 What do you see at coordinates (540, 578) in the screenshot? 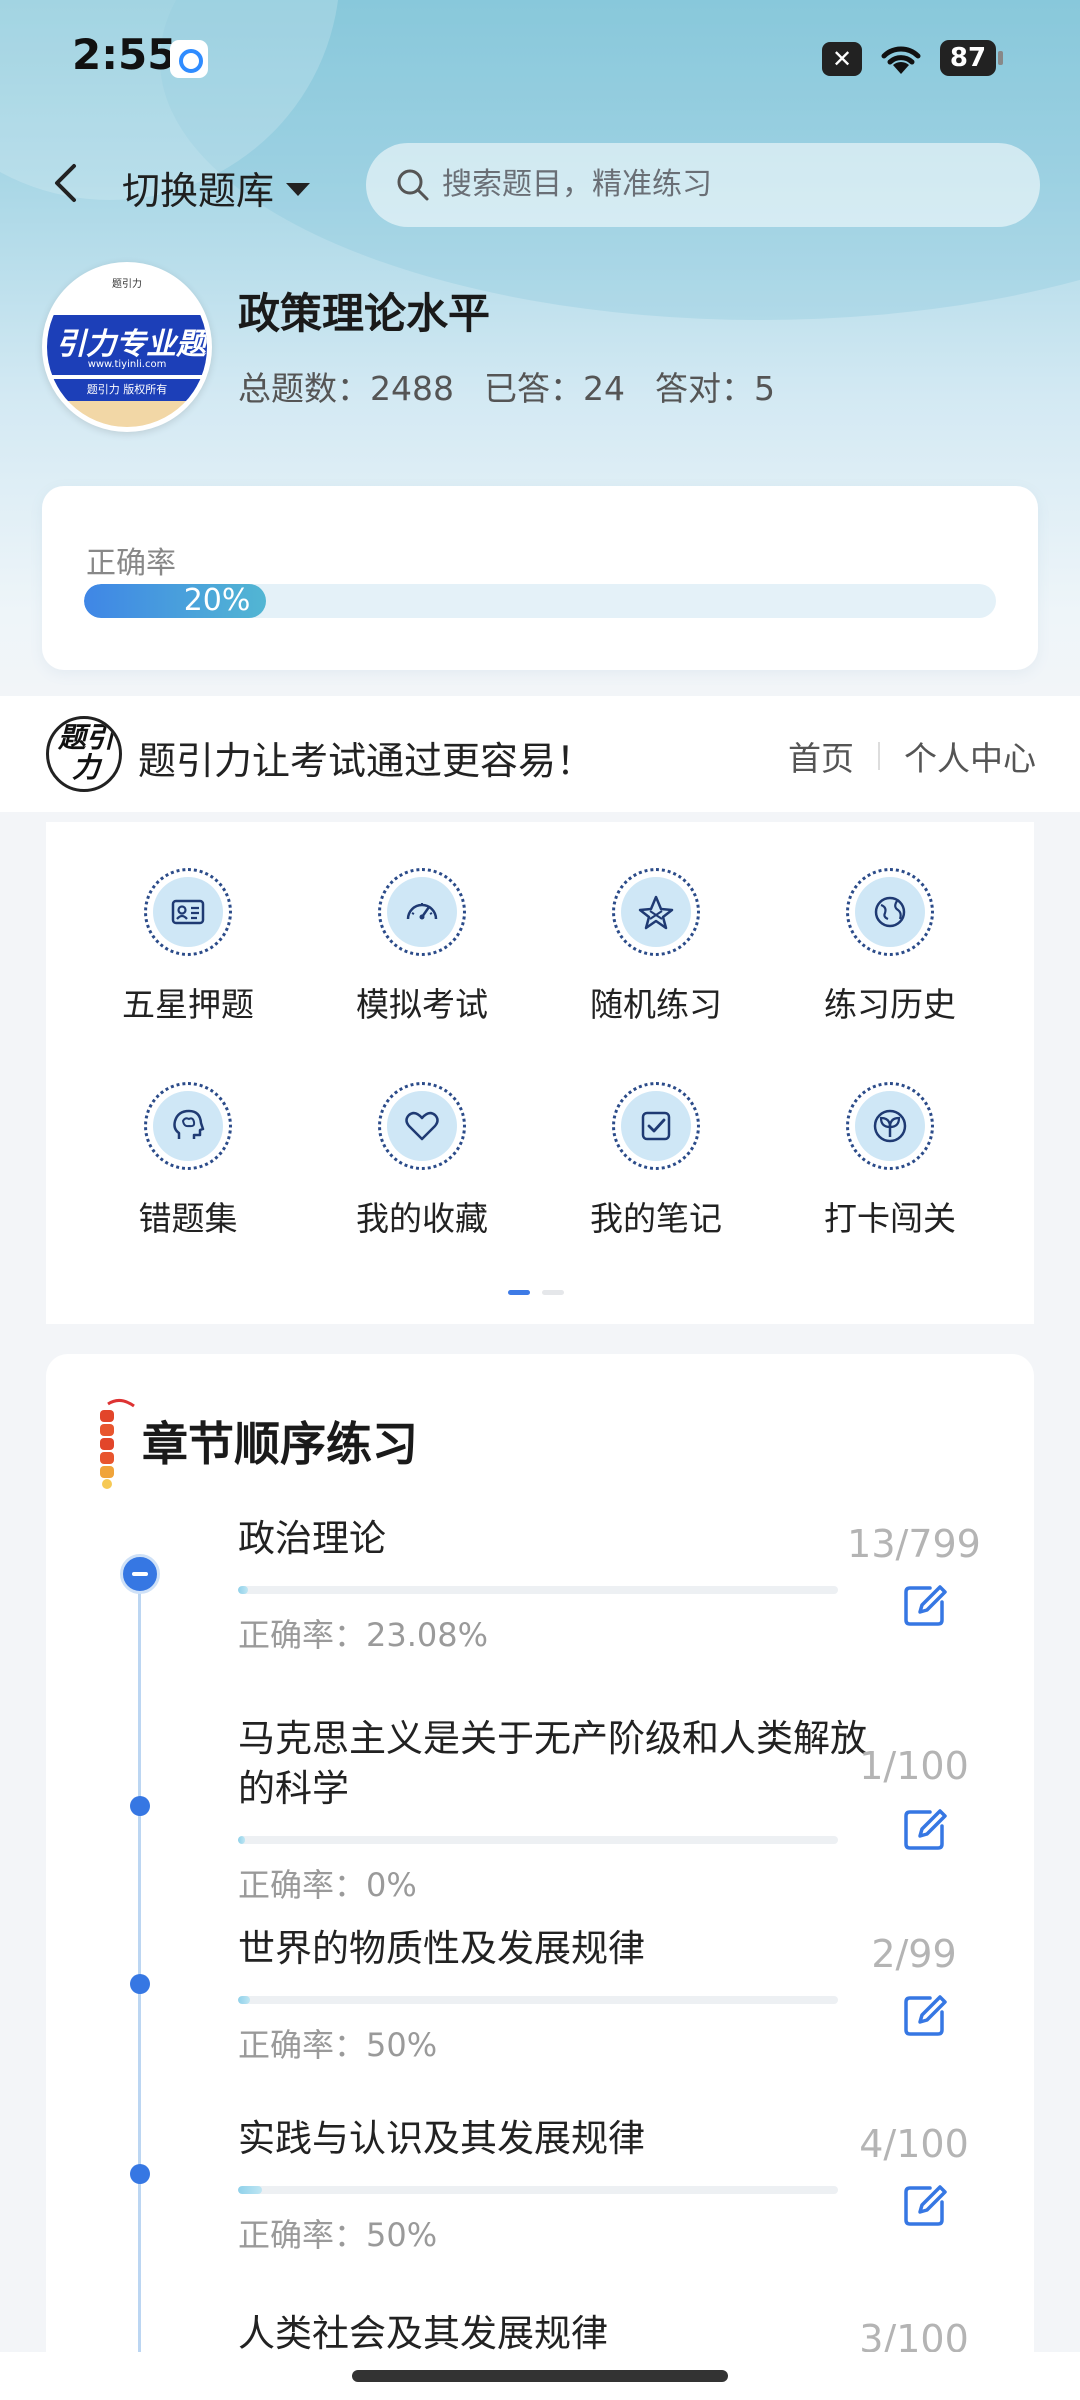
I see `accuracy-card: 正确率 20%` at bounding box center [540, 578].